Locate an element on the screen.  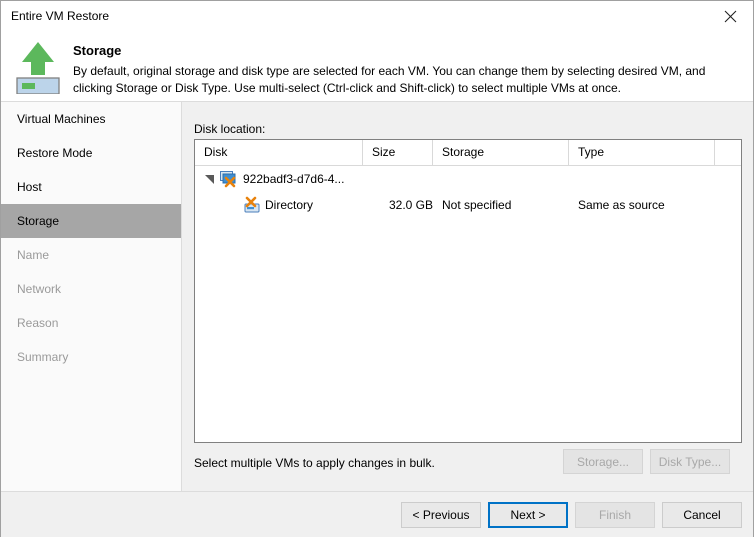
cell-disk: Directory is located at coordinates (289, 205).